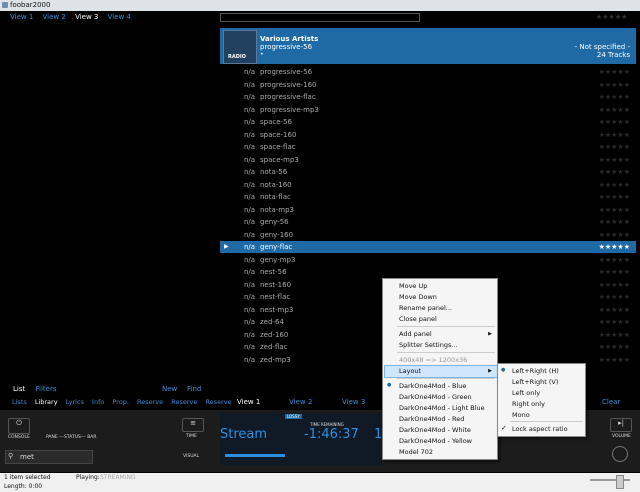 This screenshot has height=492, width=640. I want to click on menu-layout: Layout, so click(410, 371).